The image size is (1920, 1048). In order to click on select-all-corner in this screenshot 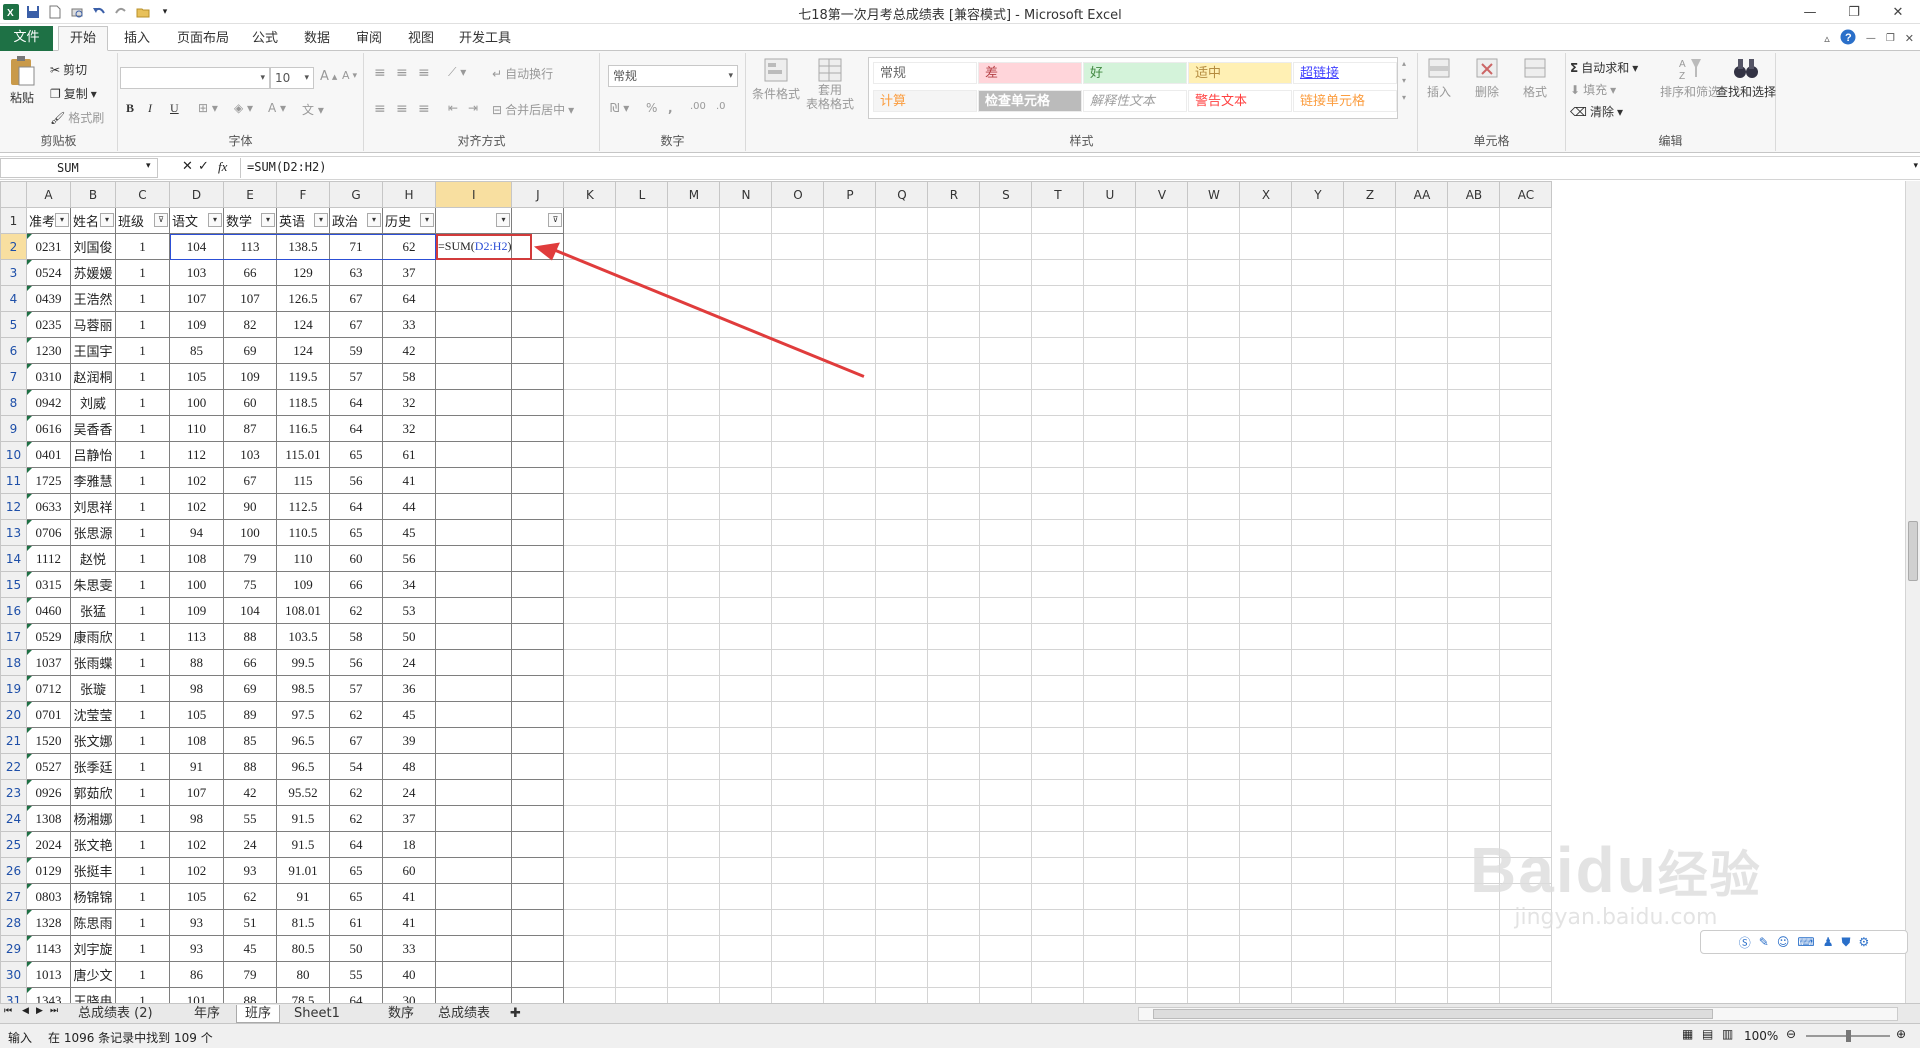, I will do `click(13, 194)`.